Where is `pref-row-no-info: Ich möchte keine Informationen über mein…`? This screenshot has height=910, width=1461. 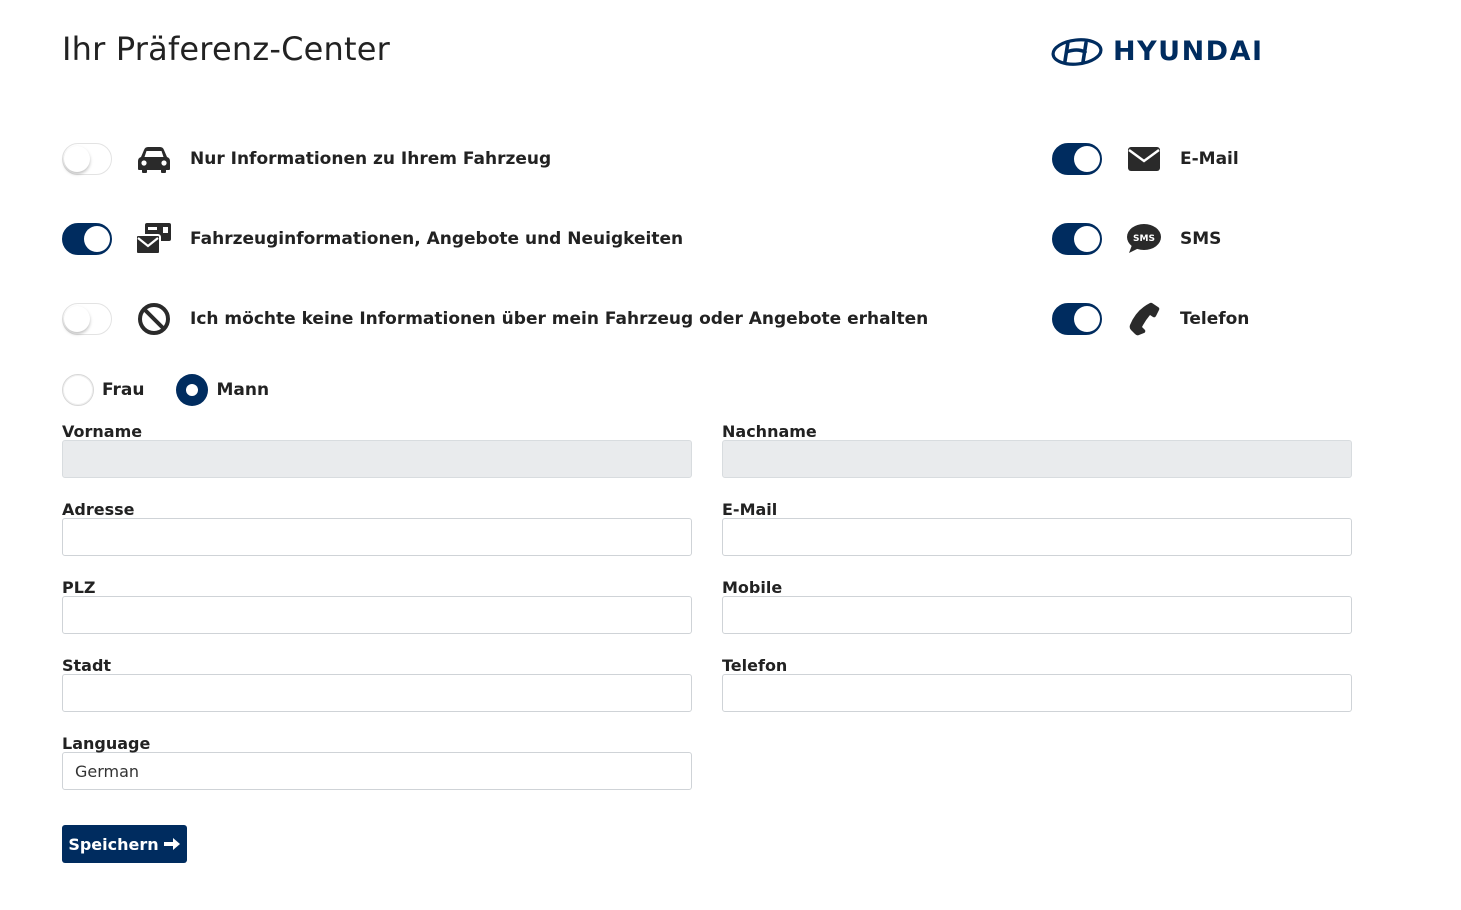 pref-row-no-info: Ich möchte keine Informationen über mein… is located at coordinates (495, 319).